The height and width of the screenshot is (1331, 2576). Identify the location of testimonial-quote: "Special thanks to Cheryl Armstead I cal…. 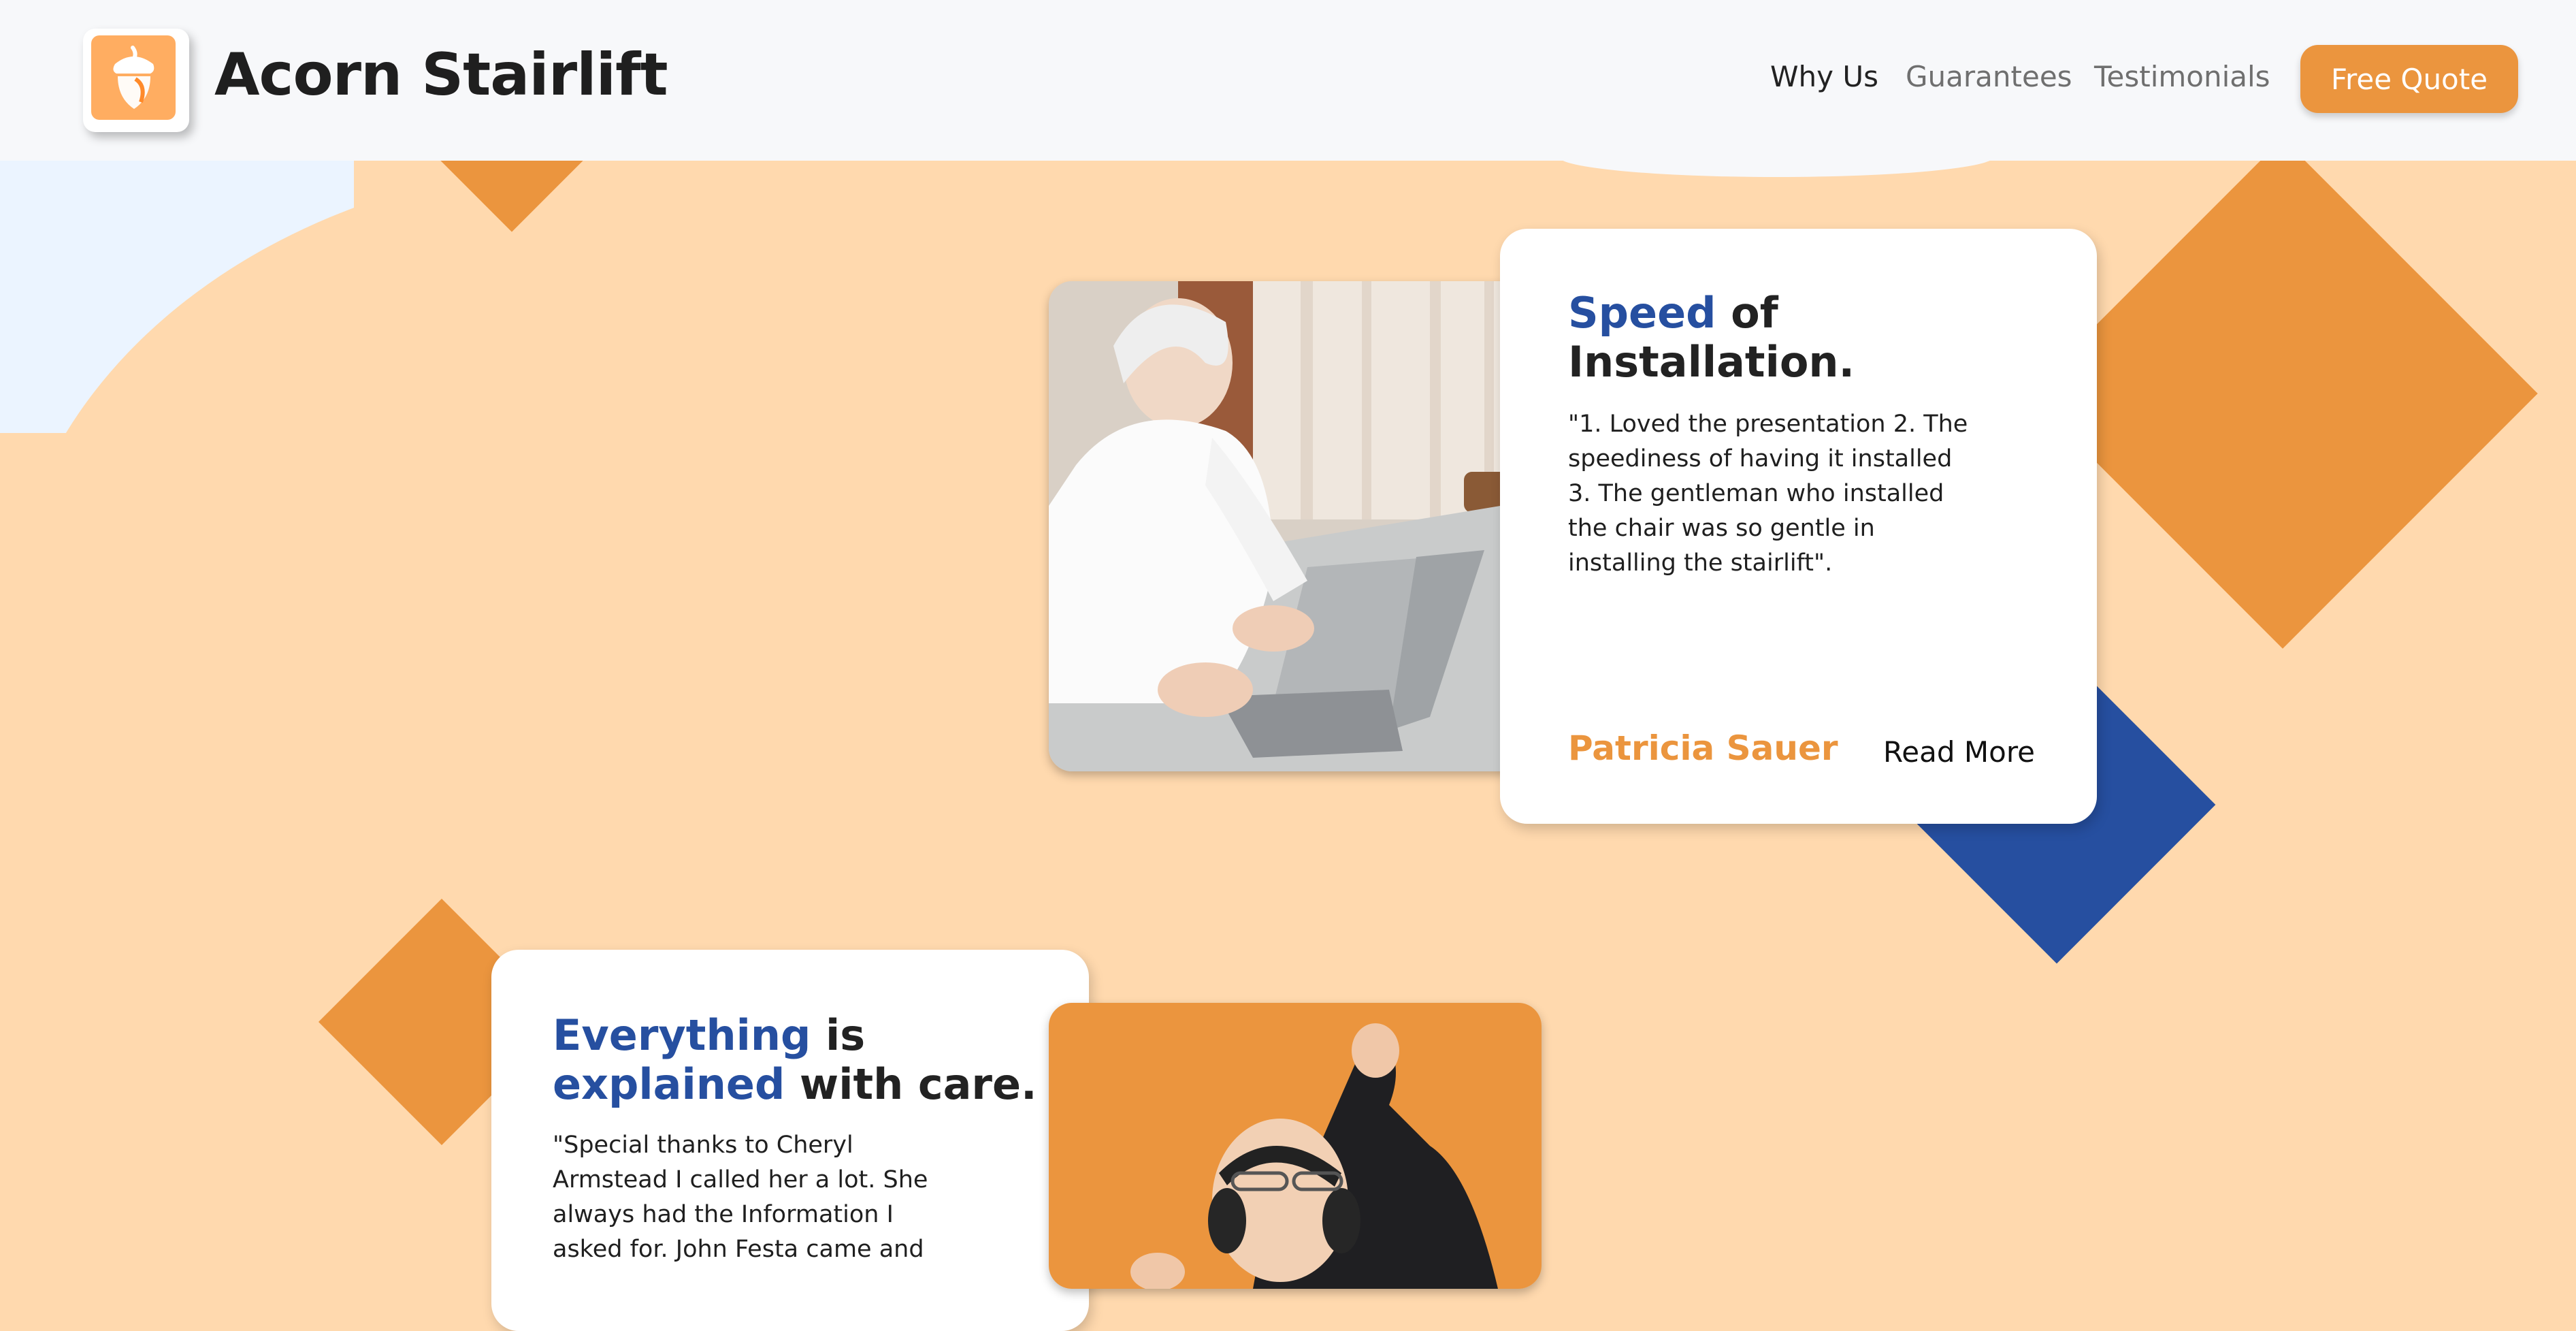
(741, 1197).